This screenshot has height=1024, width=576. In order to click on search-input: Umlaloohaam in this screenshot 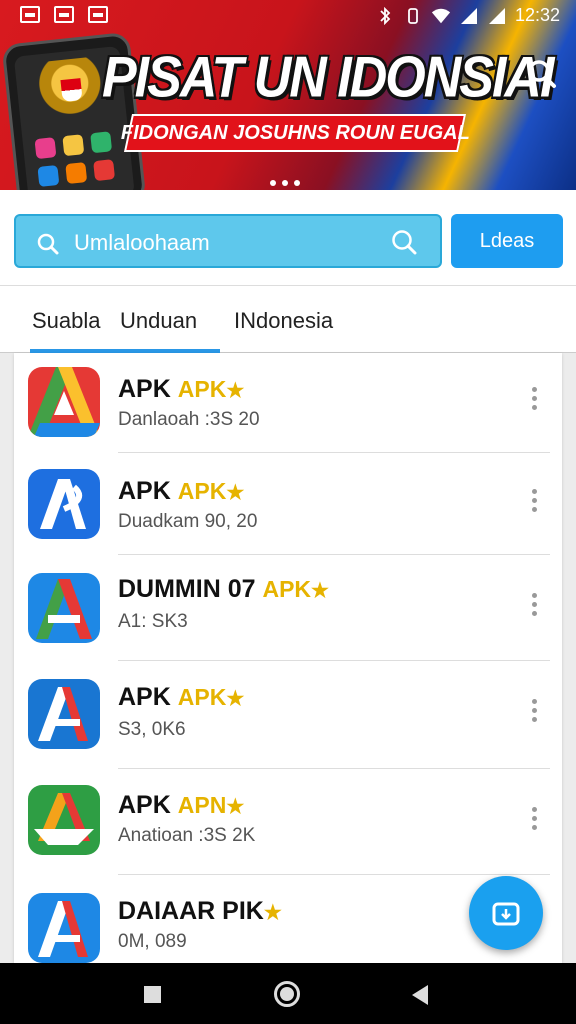, I will do `click(228, 241)`.